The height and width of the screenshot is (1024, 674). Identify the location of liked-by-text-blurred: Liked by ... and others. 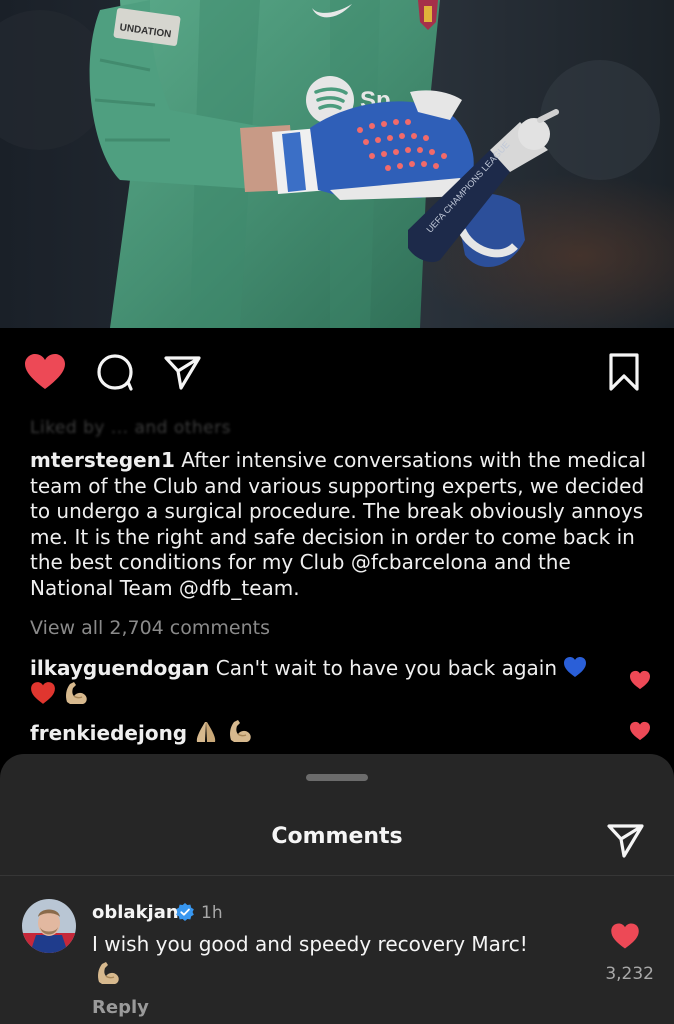
(320, 428).